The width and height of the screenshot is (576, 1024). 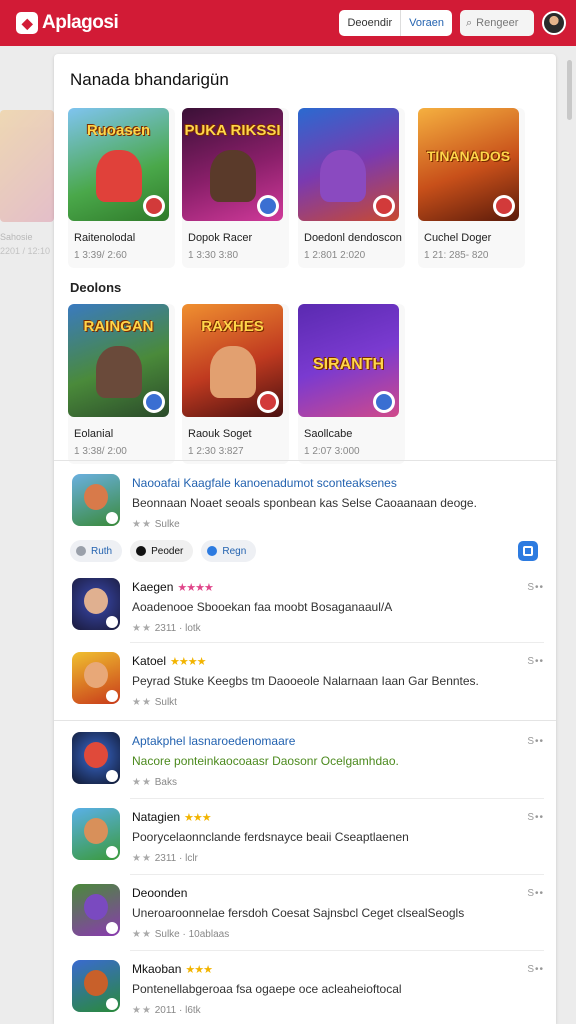 I want to click on tile-meta: 1 21: 285- 820, so click(x=456, y=255).